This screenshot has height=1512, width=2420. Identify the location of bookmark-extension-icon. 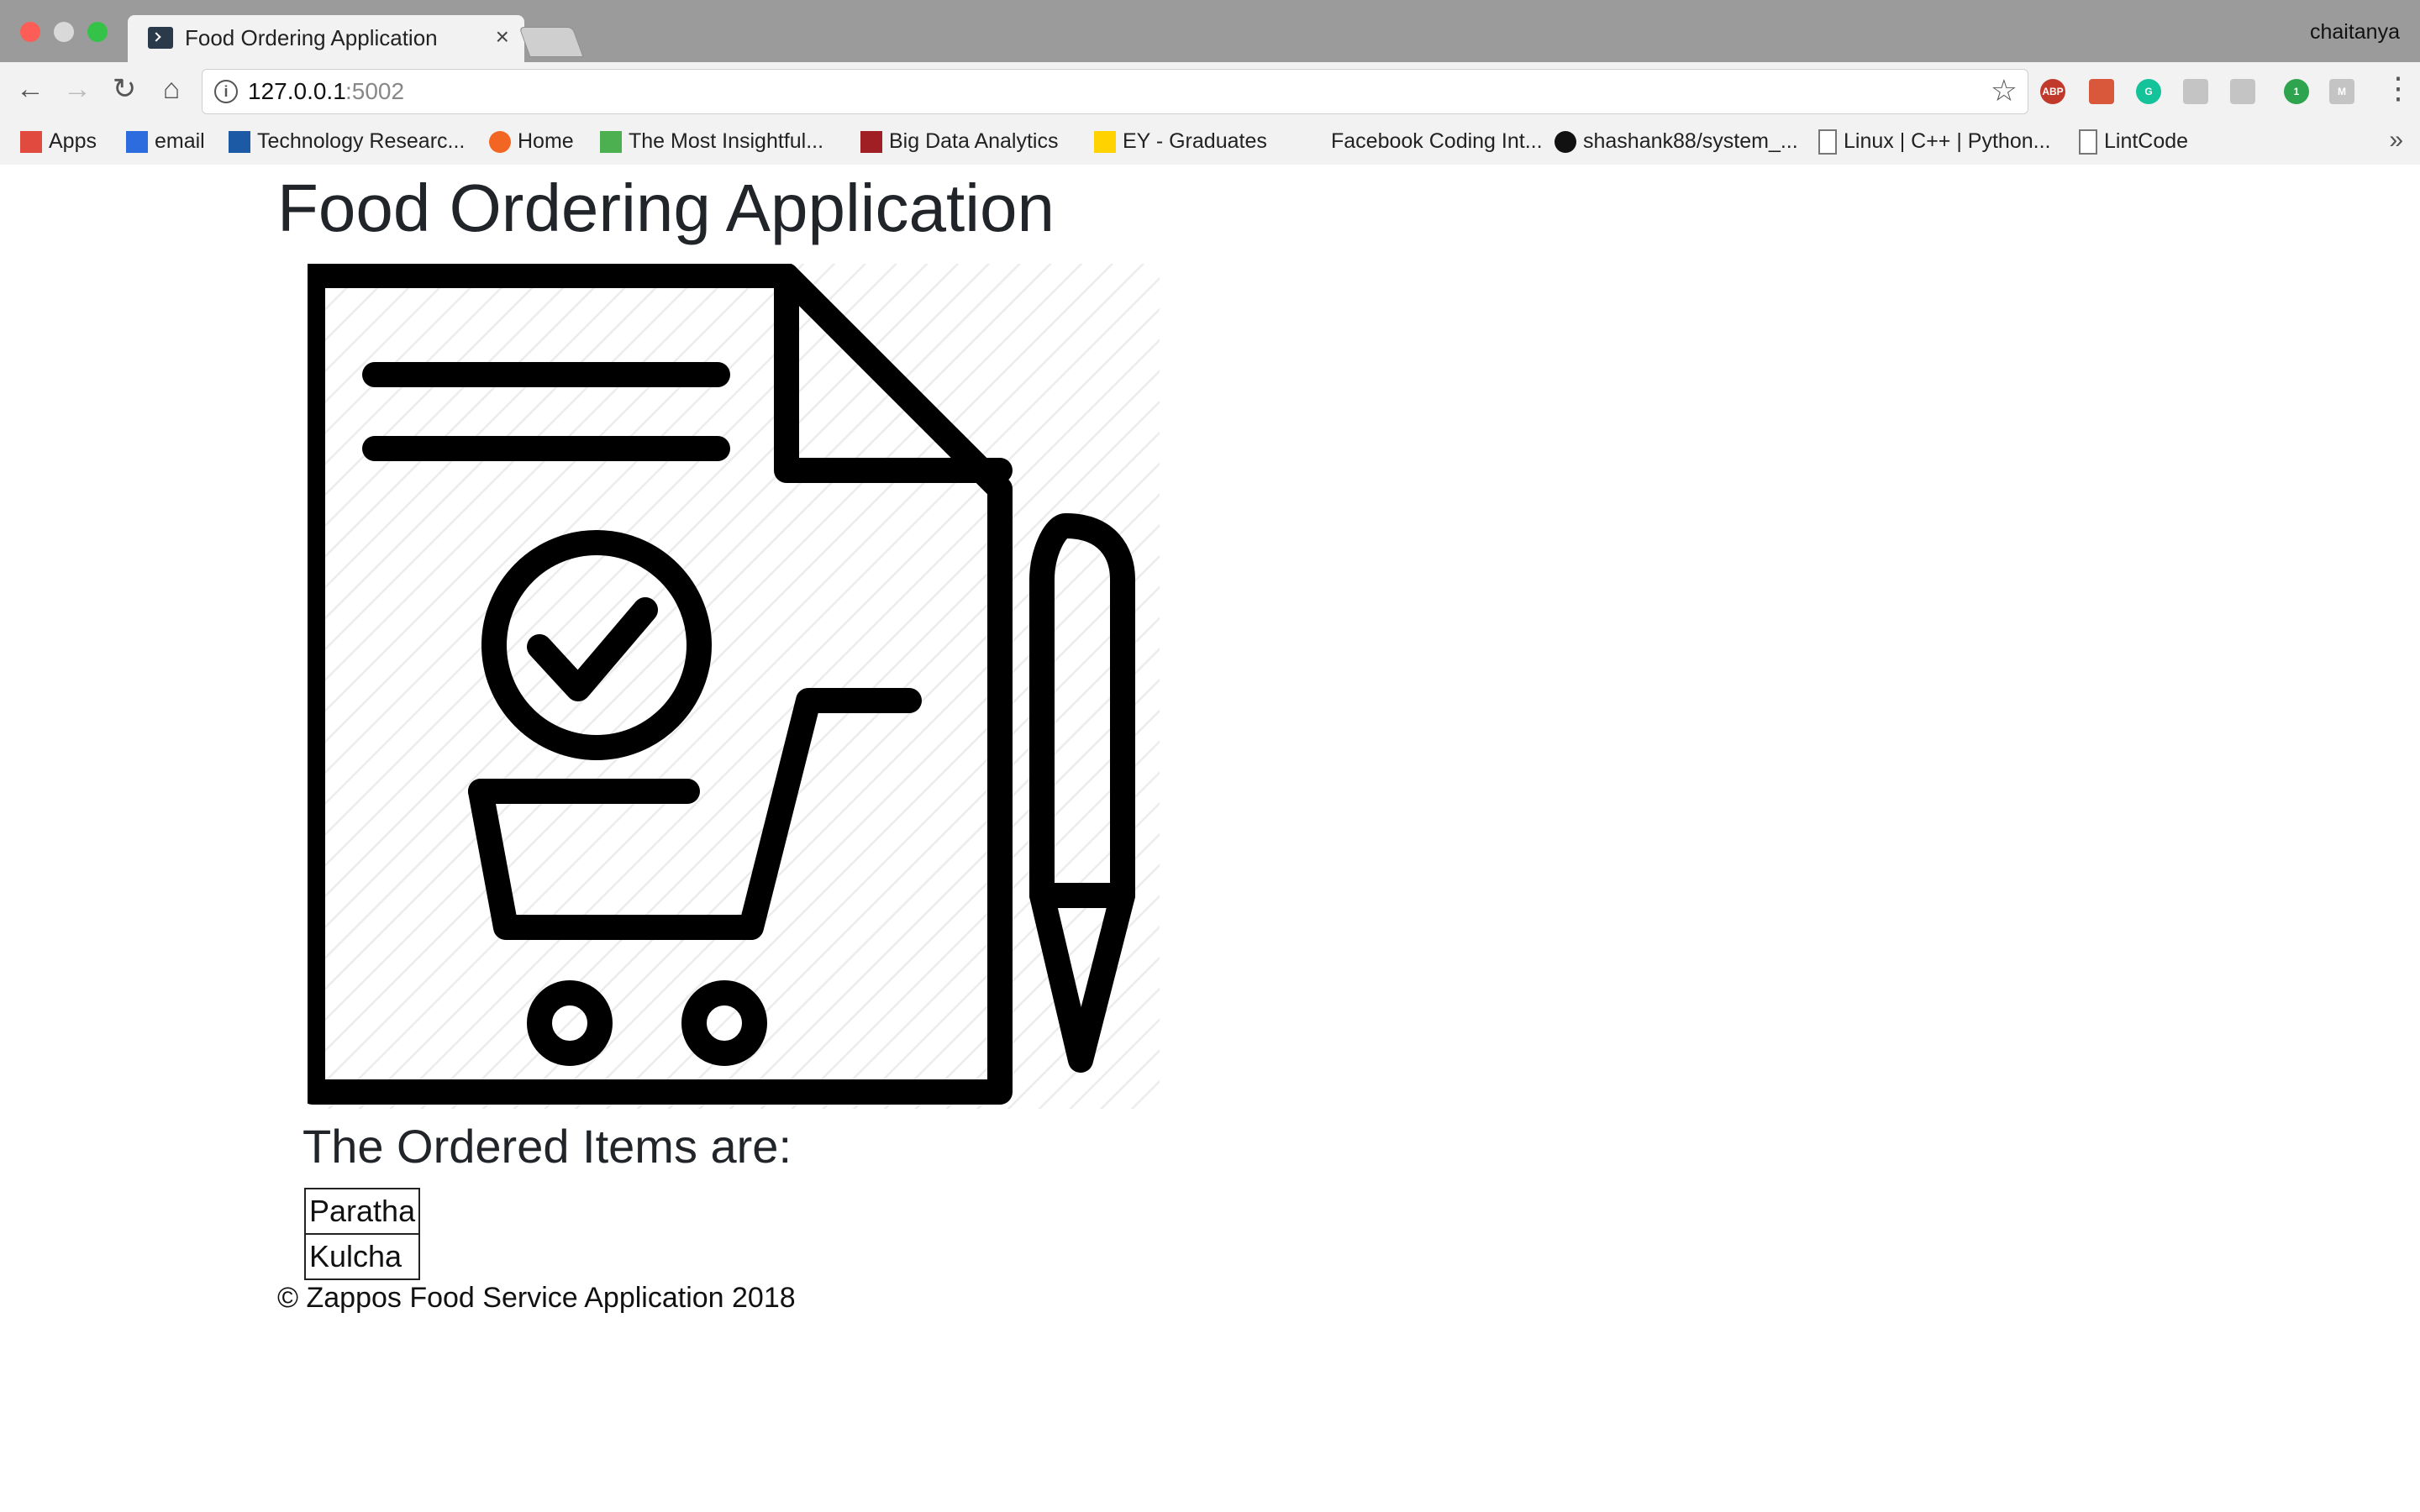
(2101, 91).